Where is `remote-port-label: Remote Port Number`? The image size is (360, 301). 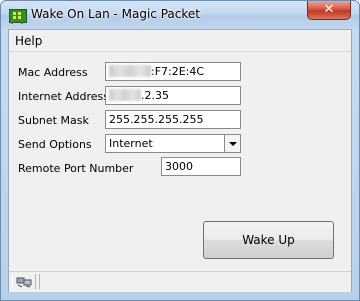 remote-port-label: Remote Port Number is located at coordinates (76, 168).